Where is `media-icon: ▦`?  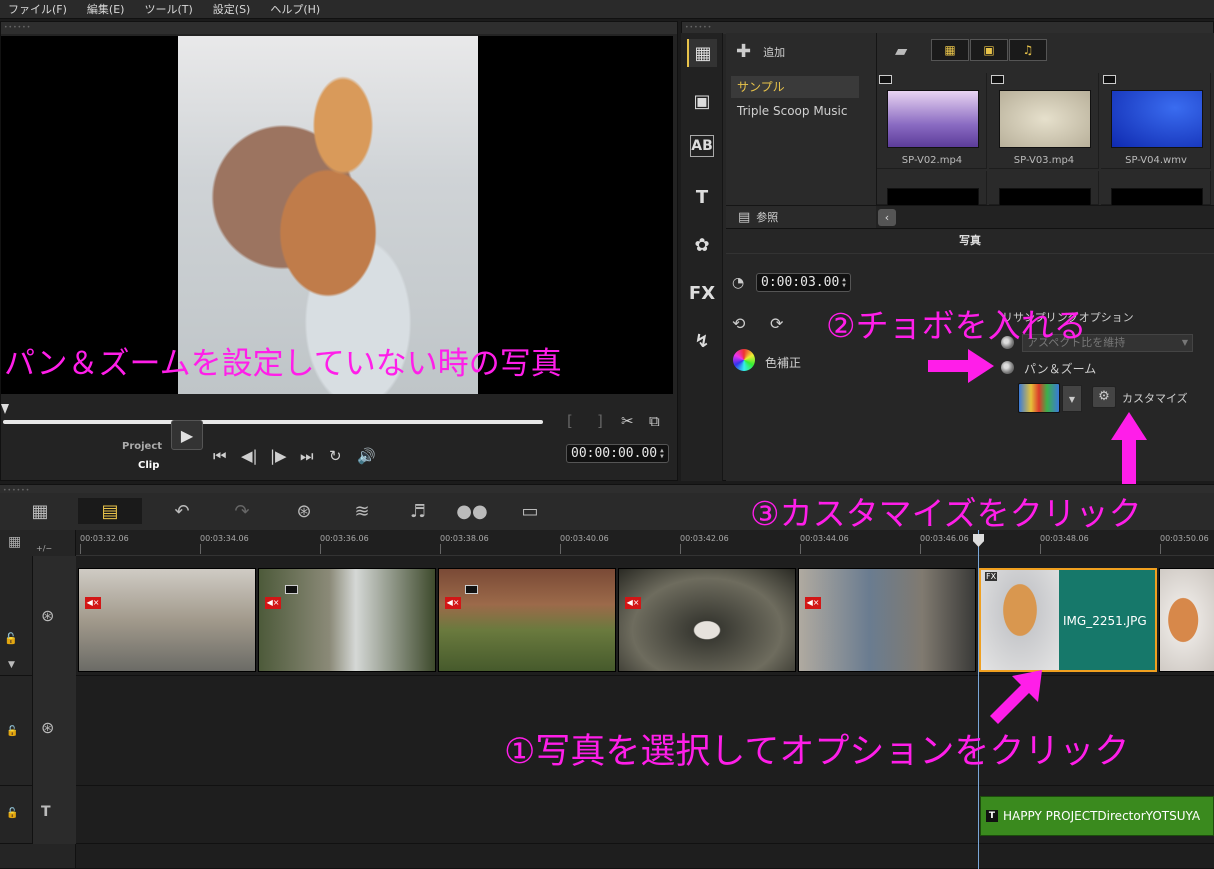
media-icon: ▦ is located at coordinates (702, 53).